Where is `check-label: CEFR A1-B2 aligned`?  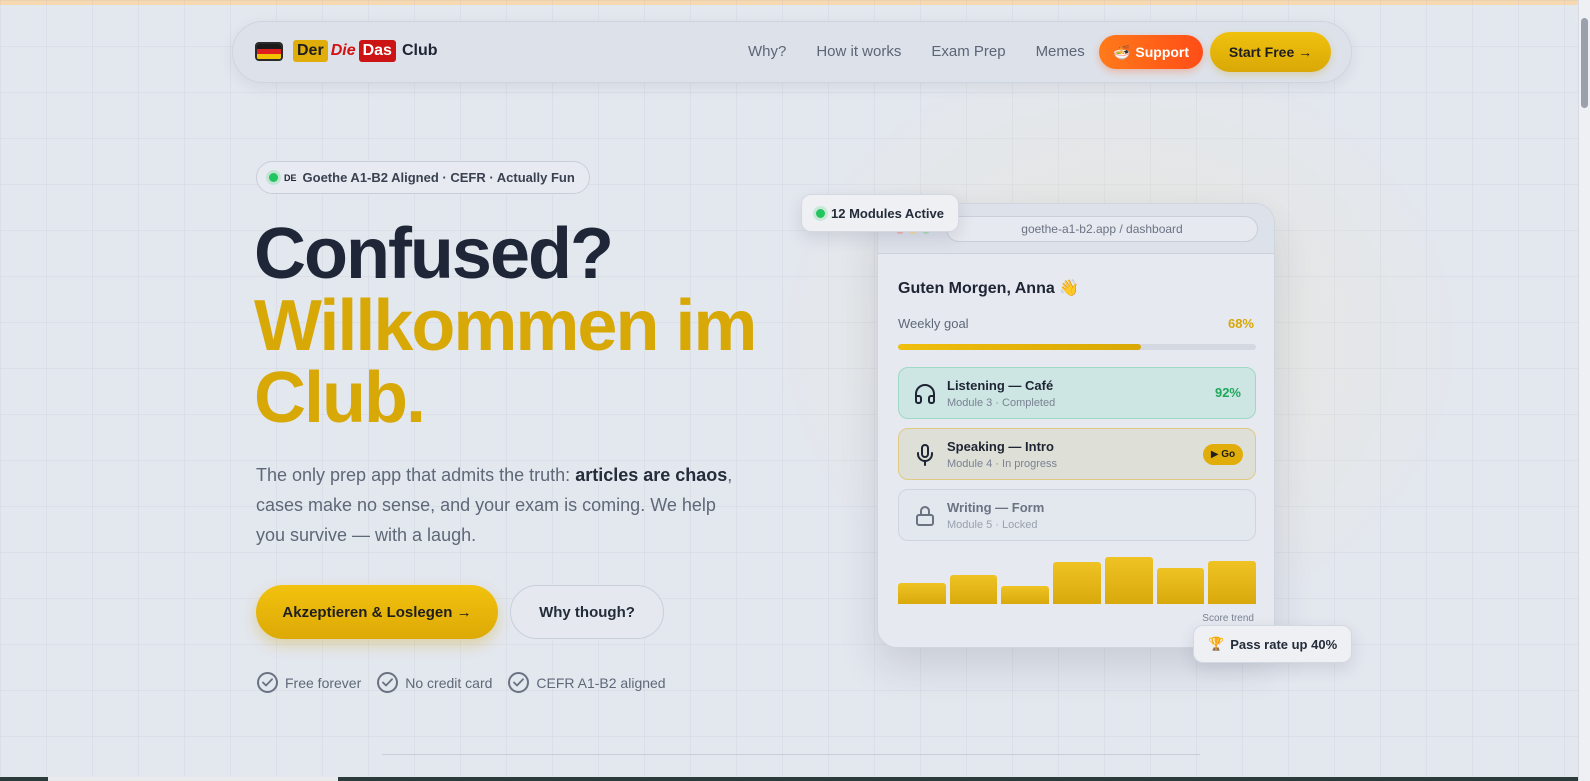
check-label: CEFR A1-B2 aligned is located at coordinates (601, 682).